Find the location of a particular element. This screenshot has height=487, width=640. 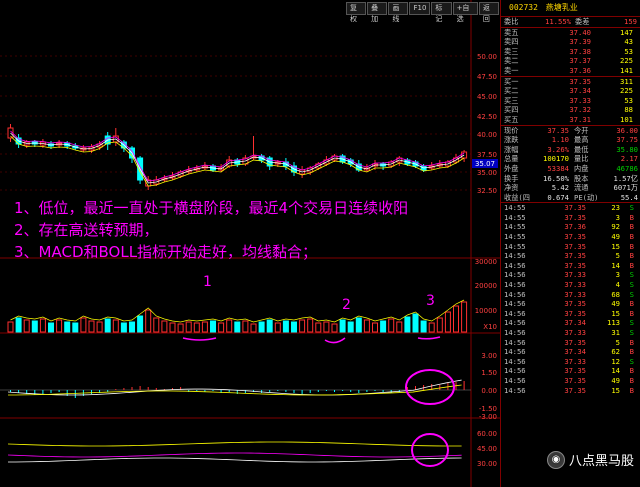

bid-volume: 53 is located at coordinates (628, 100).